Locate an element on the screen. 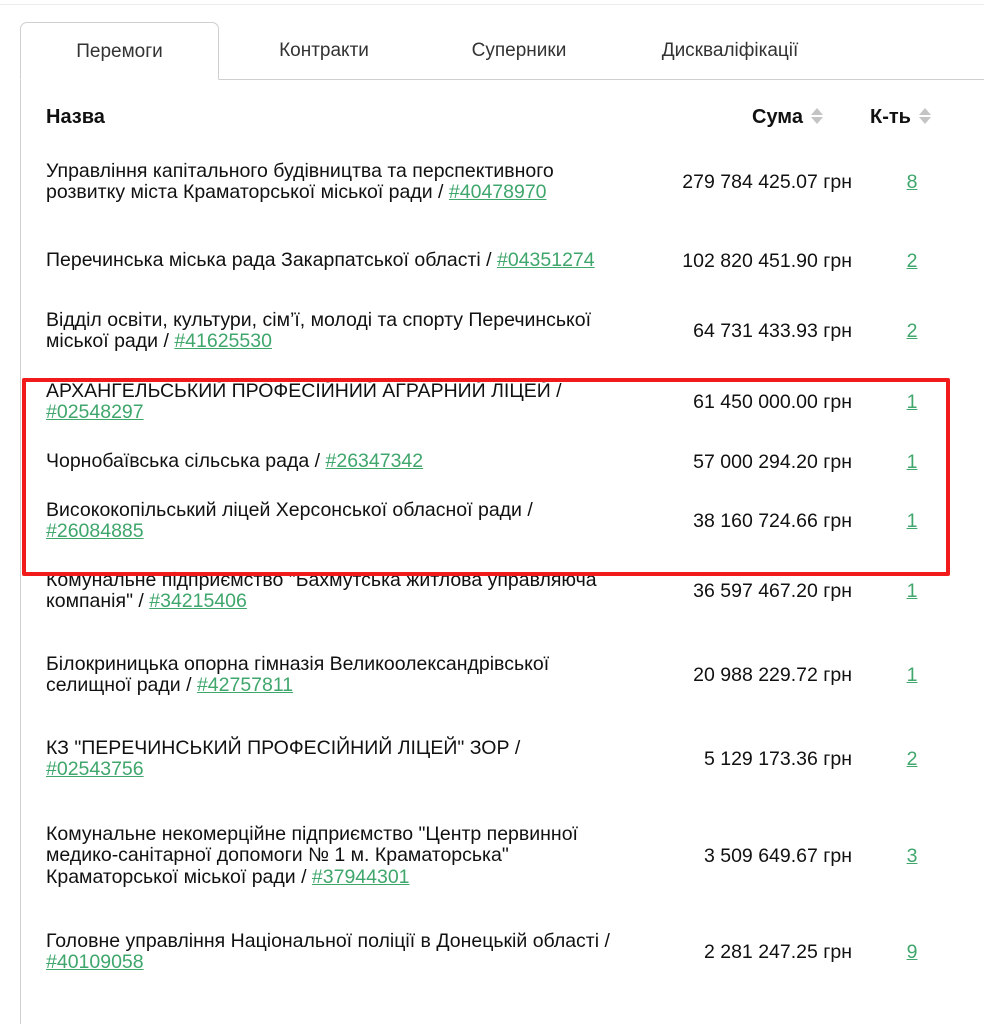  row-count: 9 is located at coordinates (912, 952).